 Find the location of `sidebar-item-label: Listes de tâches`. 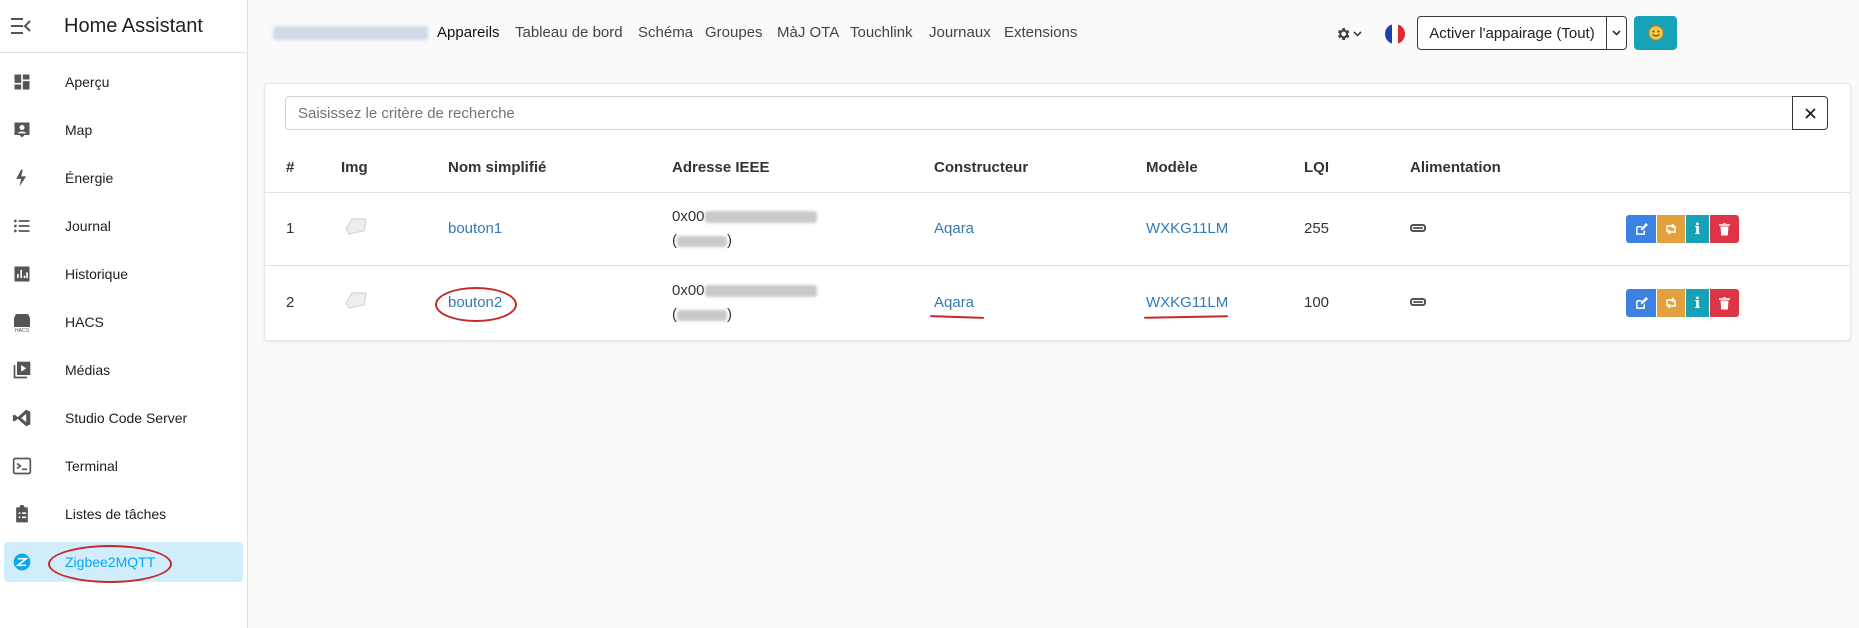

sidebar-item-label: Listes de tâches is located at coordinates (116, 514).